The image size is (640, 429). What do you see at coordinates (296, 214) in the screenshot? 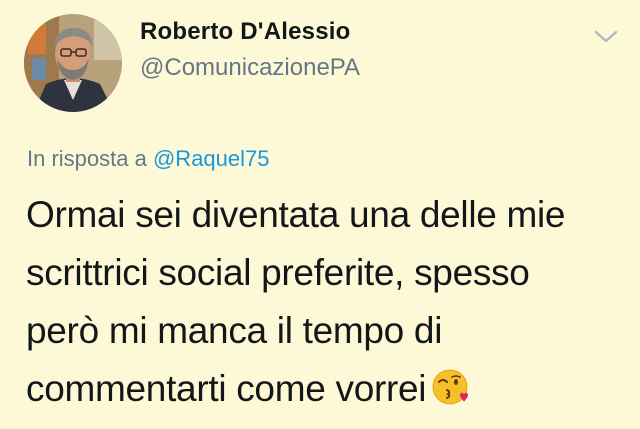
I see `tweet-text-line: Ormai sei diventata una delle mie` at bounding box center [296, 214].